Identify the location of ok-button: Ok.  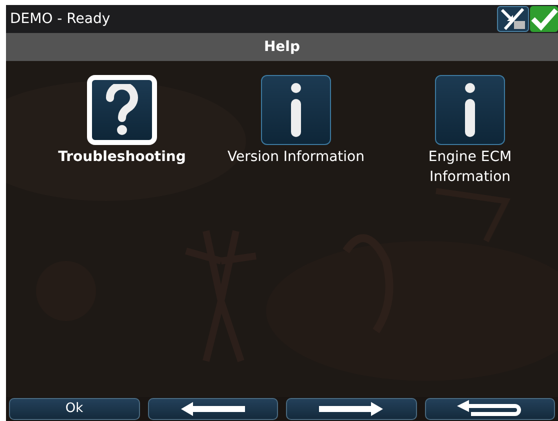
(74, 409).